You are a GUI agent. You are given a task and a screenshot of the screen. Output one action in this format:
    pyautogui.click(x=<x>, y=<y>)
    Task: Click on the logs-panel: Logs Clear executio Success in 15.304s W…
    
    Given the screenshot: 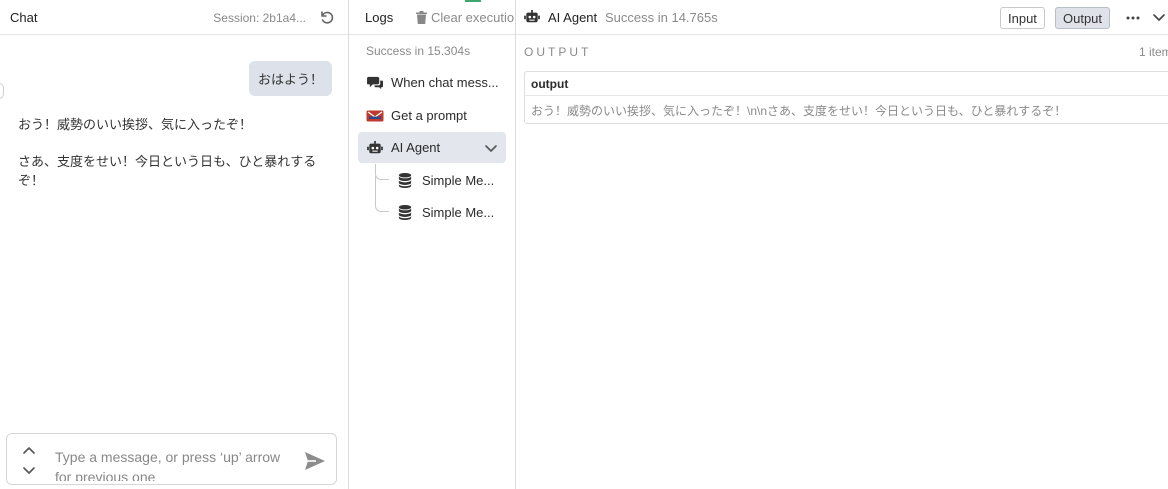 What is the action you would take?
    pyautogui.click(x=432, y=244)
    